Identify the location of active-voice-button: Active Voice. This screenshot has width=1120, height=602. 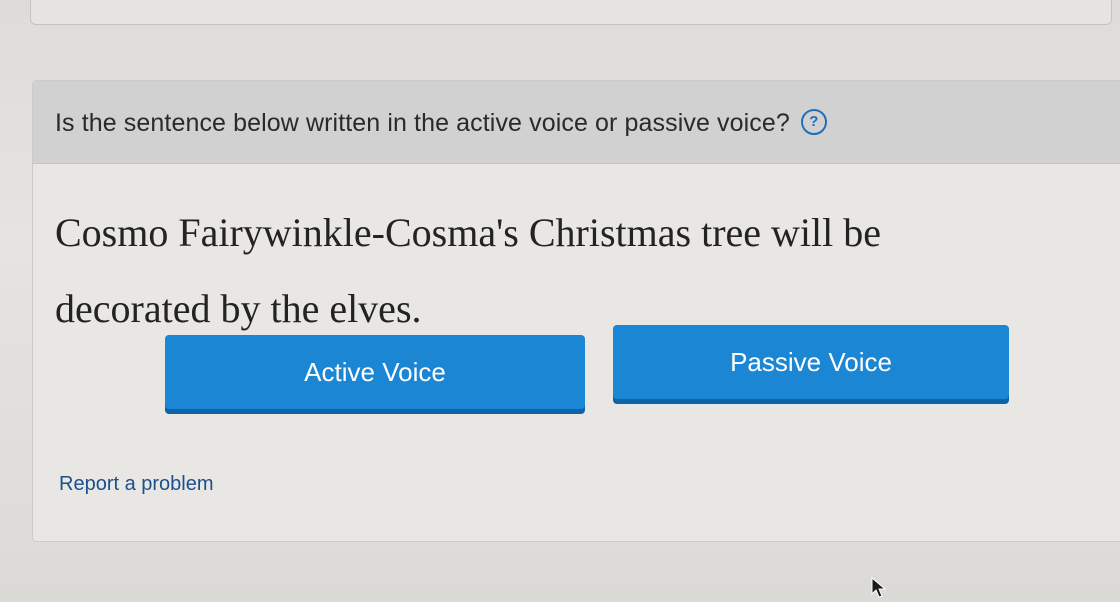
(375, 372).